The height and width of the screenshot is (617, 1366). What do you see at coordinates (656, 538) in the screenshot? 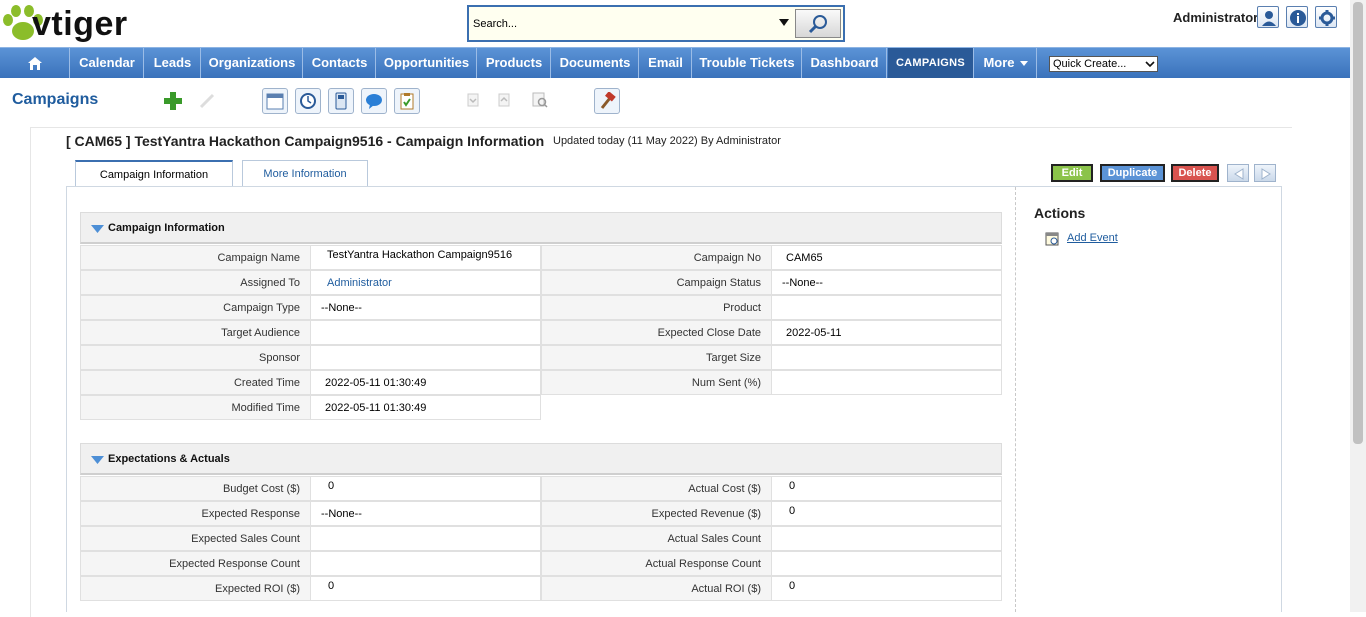
I see `field-label-actual-sales-count: Actual Sales Count` at bounding box center [656, 538].